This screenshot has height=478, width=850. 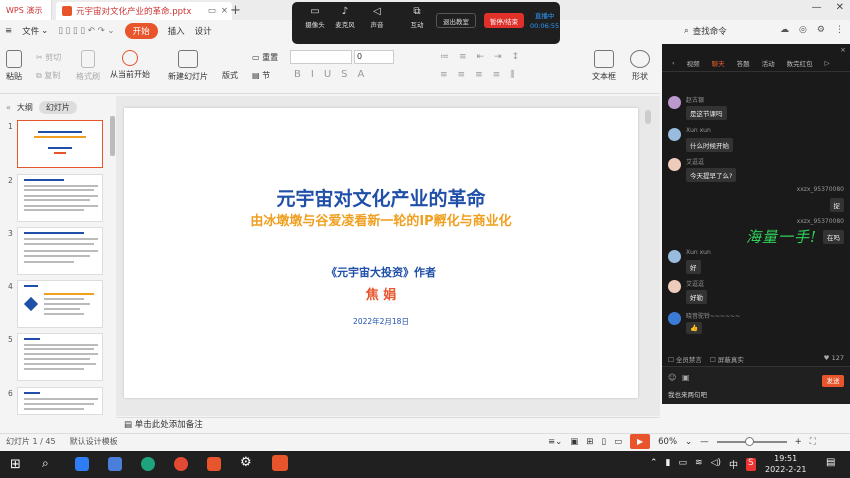 What do you see at coordinates (618, 442) in the screenshot?
I see `presenter-view-icon: ▭` at bounding box center [618, 442].